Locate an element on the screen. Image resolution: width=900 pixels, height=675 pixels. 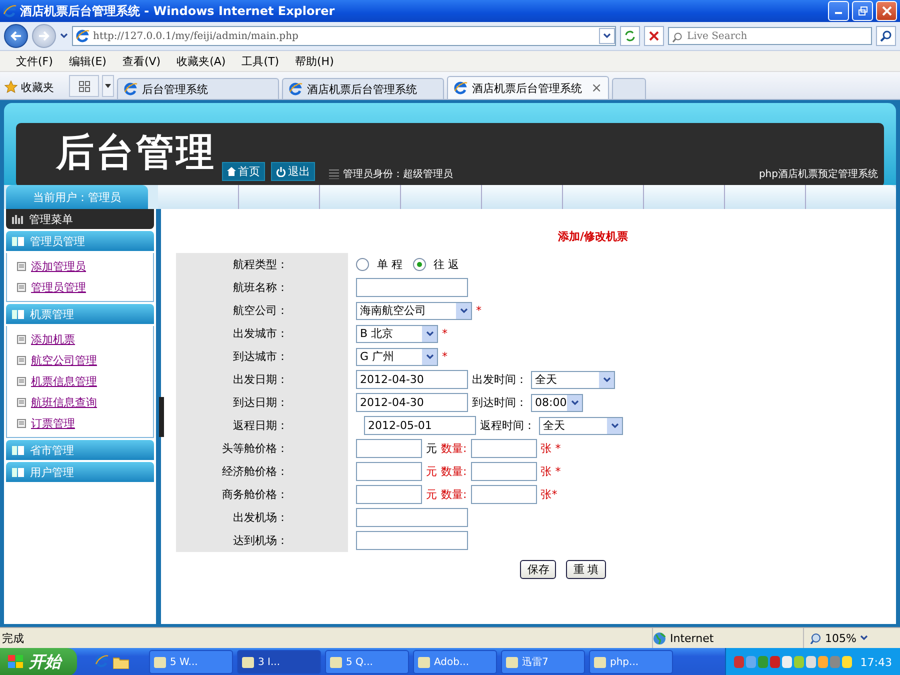
collapse-handle is located at coordinates (161, 416).